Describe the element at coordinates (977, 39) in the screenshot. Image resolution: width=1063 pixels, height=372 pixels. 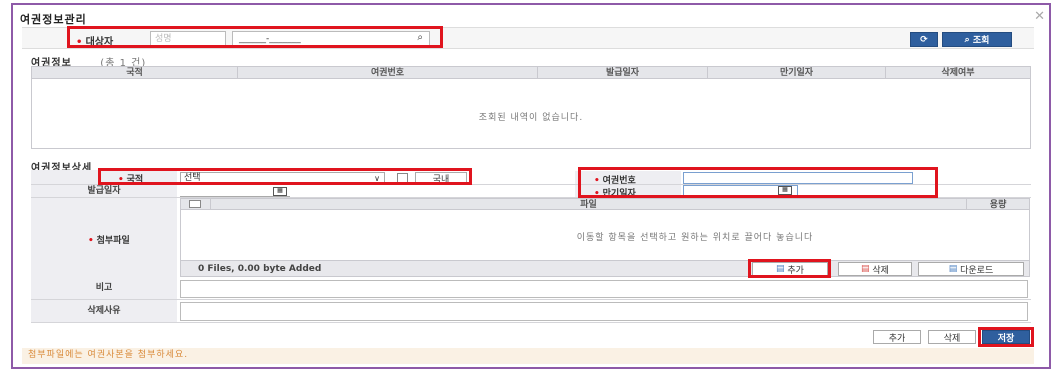
I see `search-button: ⌕ 조회` at that location.